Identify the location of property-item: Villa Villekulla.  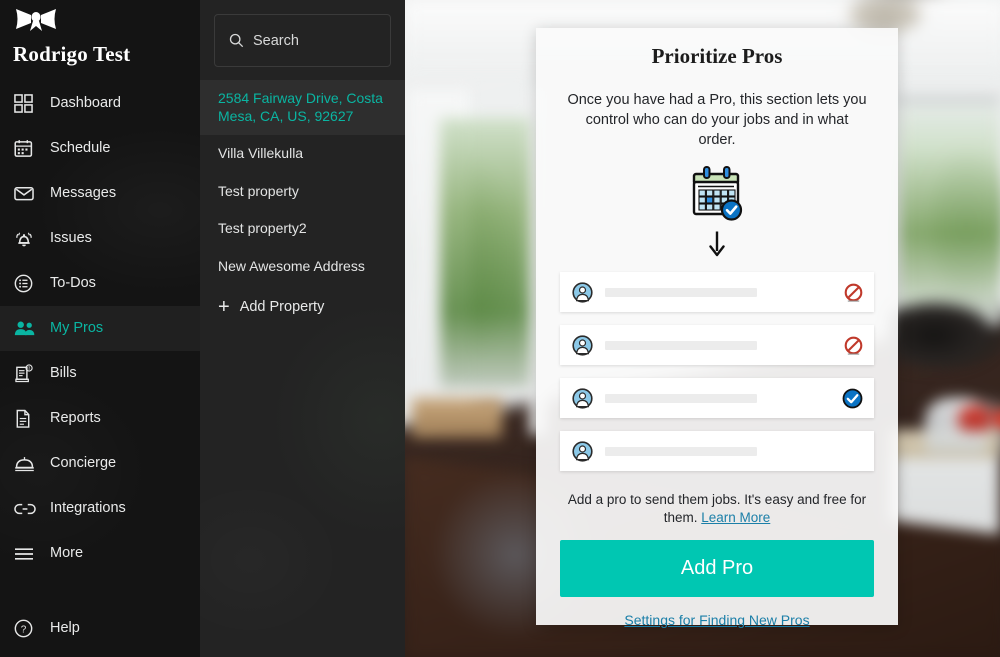
(302, 154).